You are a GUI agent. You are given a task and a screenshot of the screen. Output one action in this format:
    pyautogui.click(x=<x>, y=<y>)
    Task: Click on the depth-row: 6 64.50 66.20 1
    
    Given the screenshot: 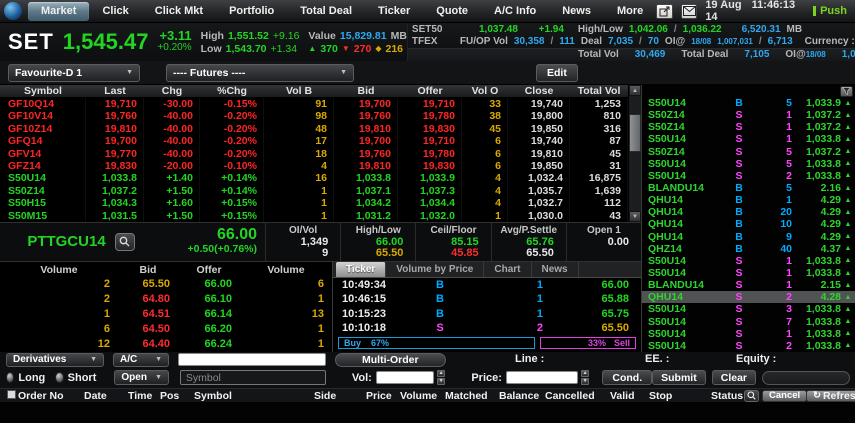 What is the action you would take?
    pyautogui.click(x=166, y=329)
    